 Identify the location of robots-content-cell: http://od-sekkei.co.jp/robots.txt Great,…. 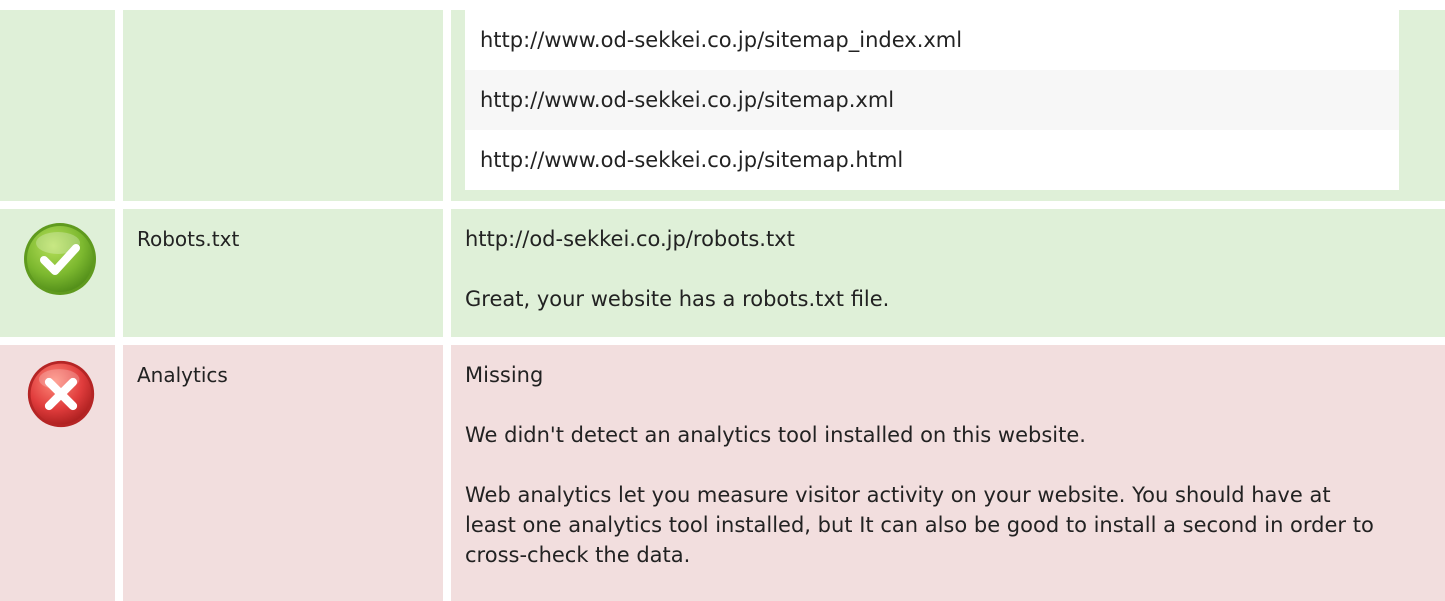
(948, 273).